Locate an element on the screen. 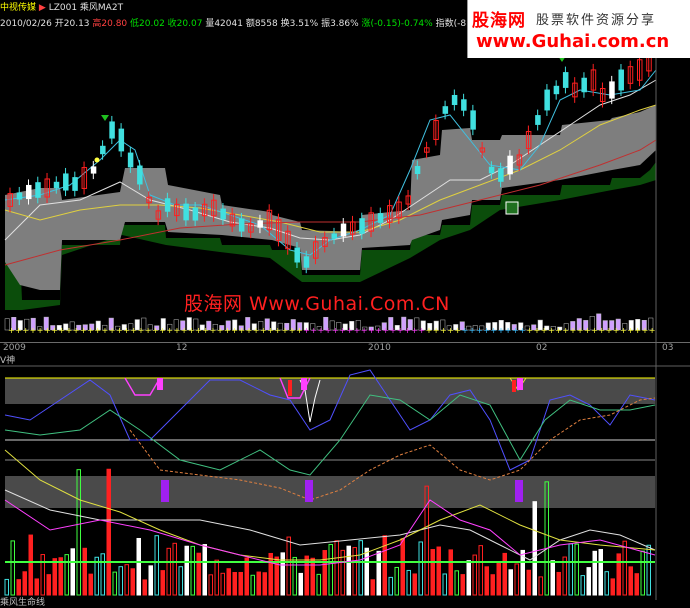 Image resolution: width=690 pixels, height=608 pixels. formula-name: 乘风MA2T is located at coordinates (101, 8).